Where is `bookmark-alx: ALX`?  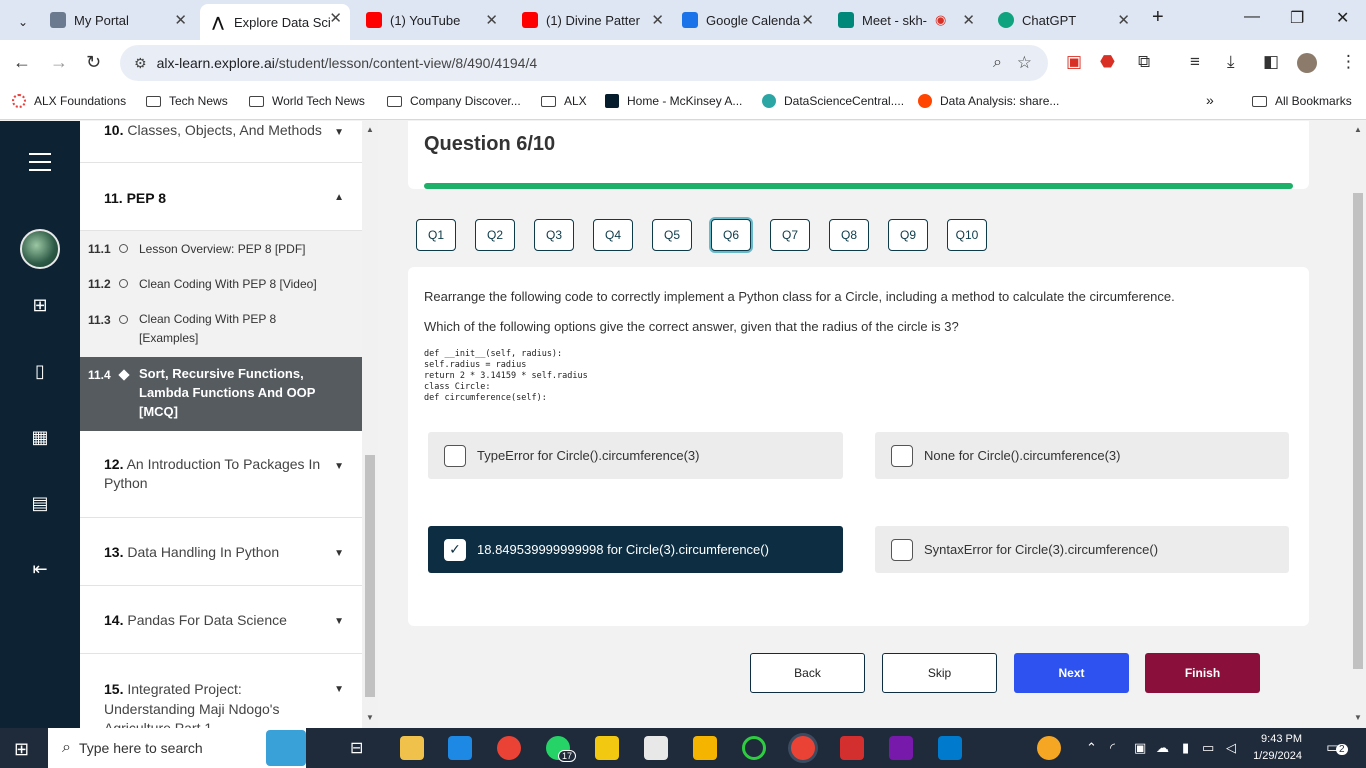
bookmark-alx: ALX is located at coordinates (564, 101).